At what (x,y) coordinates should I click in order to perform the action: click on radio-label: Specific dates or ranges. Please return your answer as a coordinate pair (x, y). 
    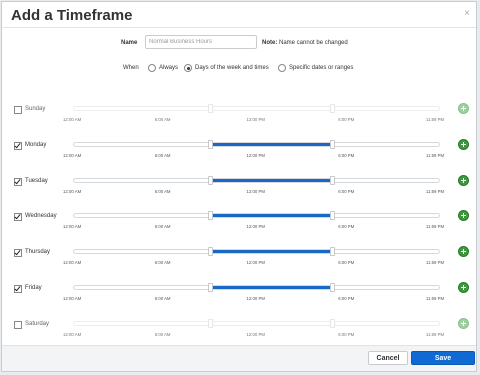
    Looking at the image, I should click on (321, 68).